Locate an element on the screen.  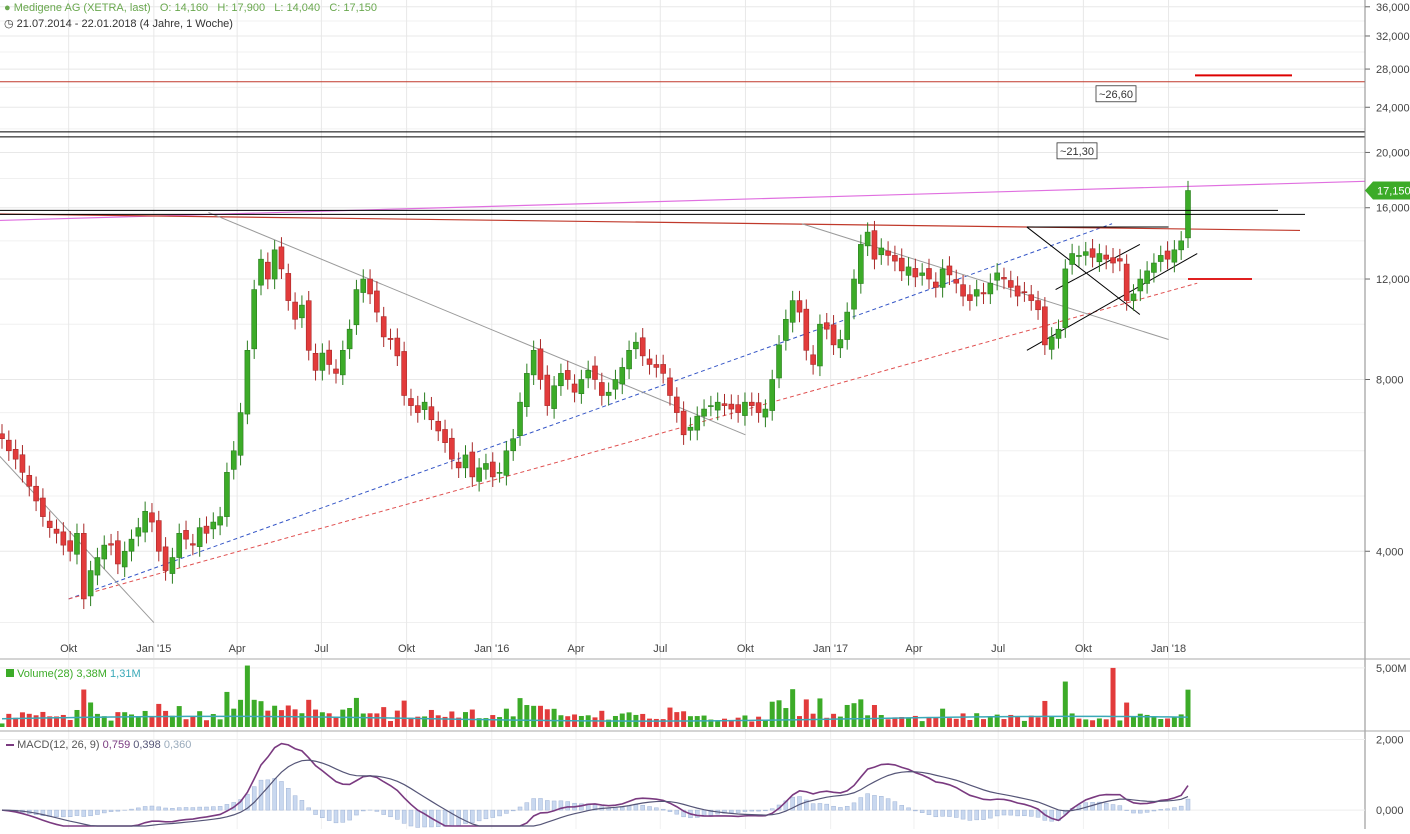
span-text: (4 Jahre, 1 Woche) is located at coordinates (186, 24).